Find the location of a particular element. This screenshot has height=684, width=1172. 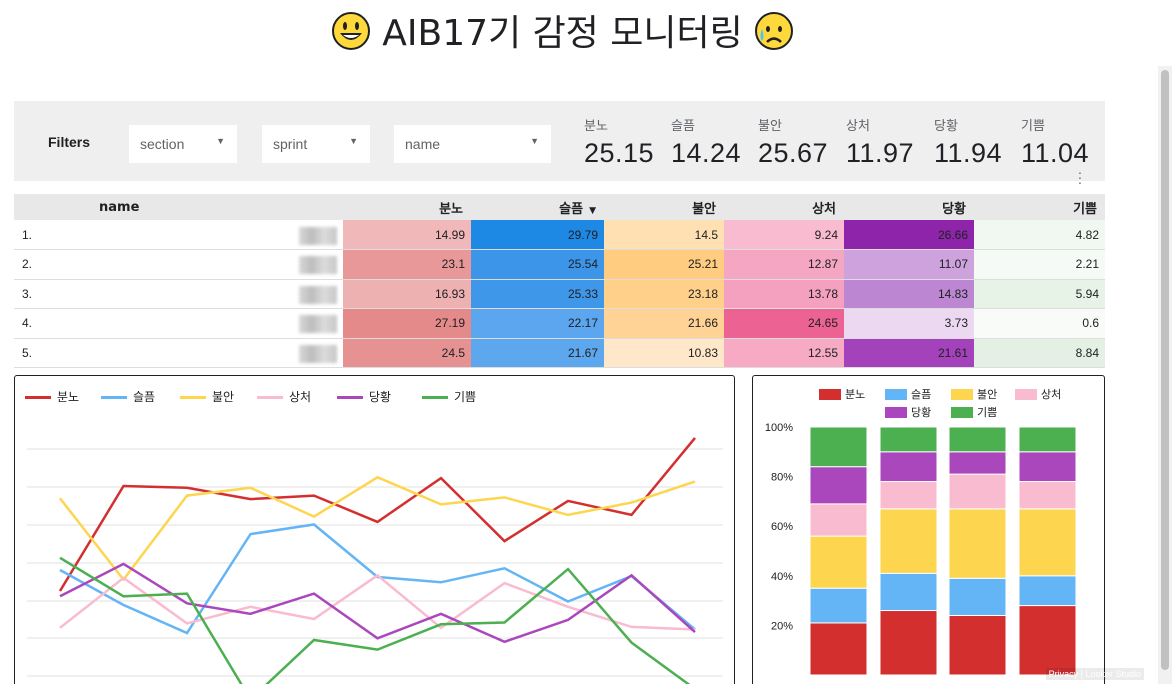

y-tick-label: 100% is located at coordinates (779, 428).